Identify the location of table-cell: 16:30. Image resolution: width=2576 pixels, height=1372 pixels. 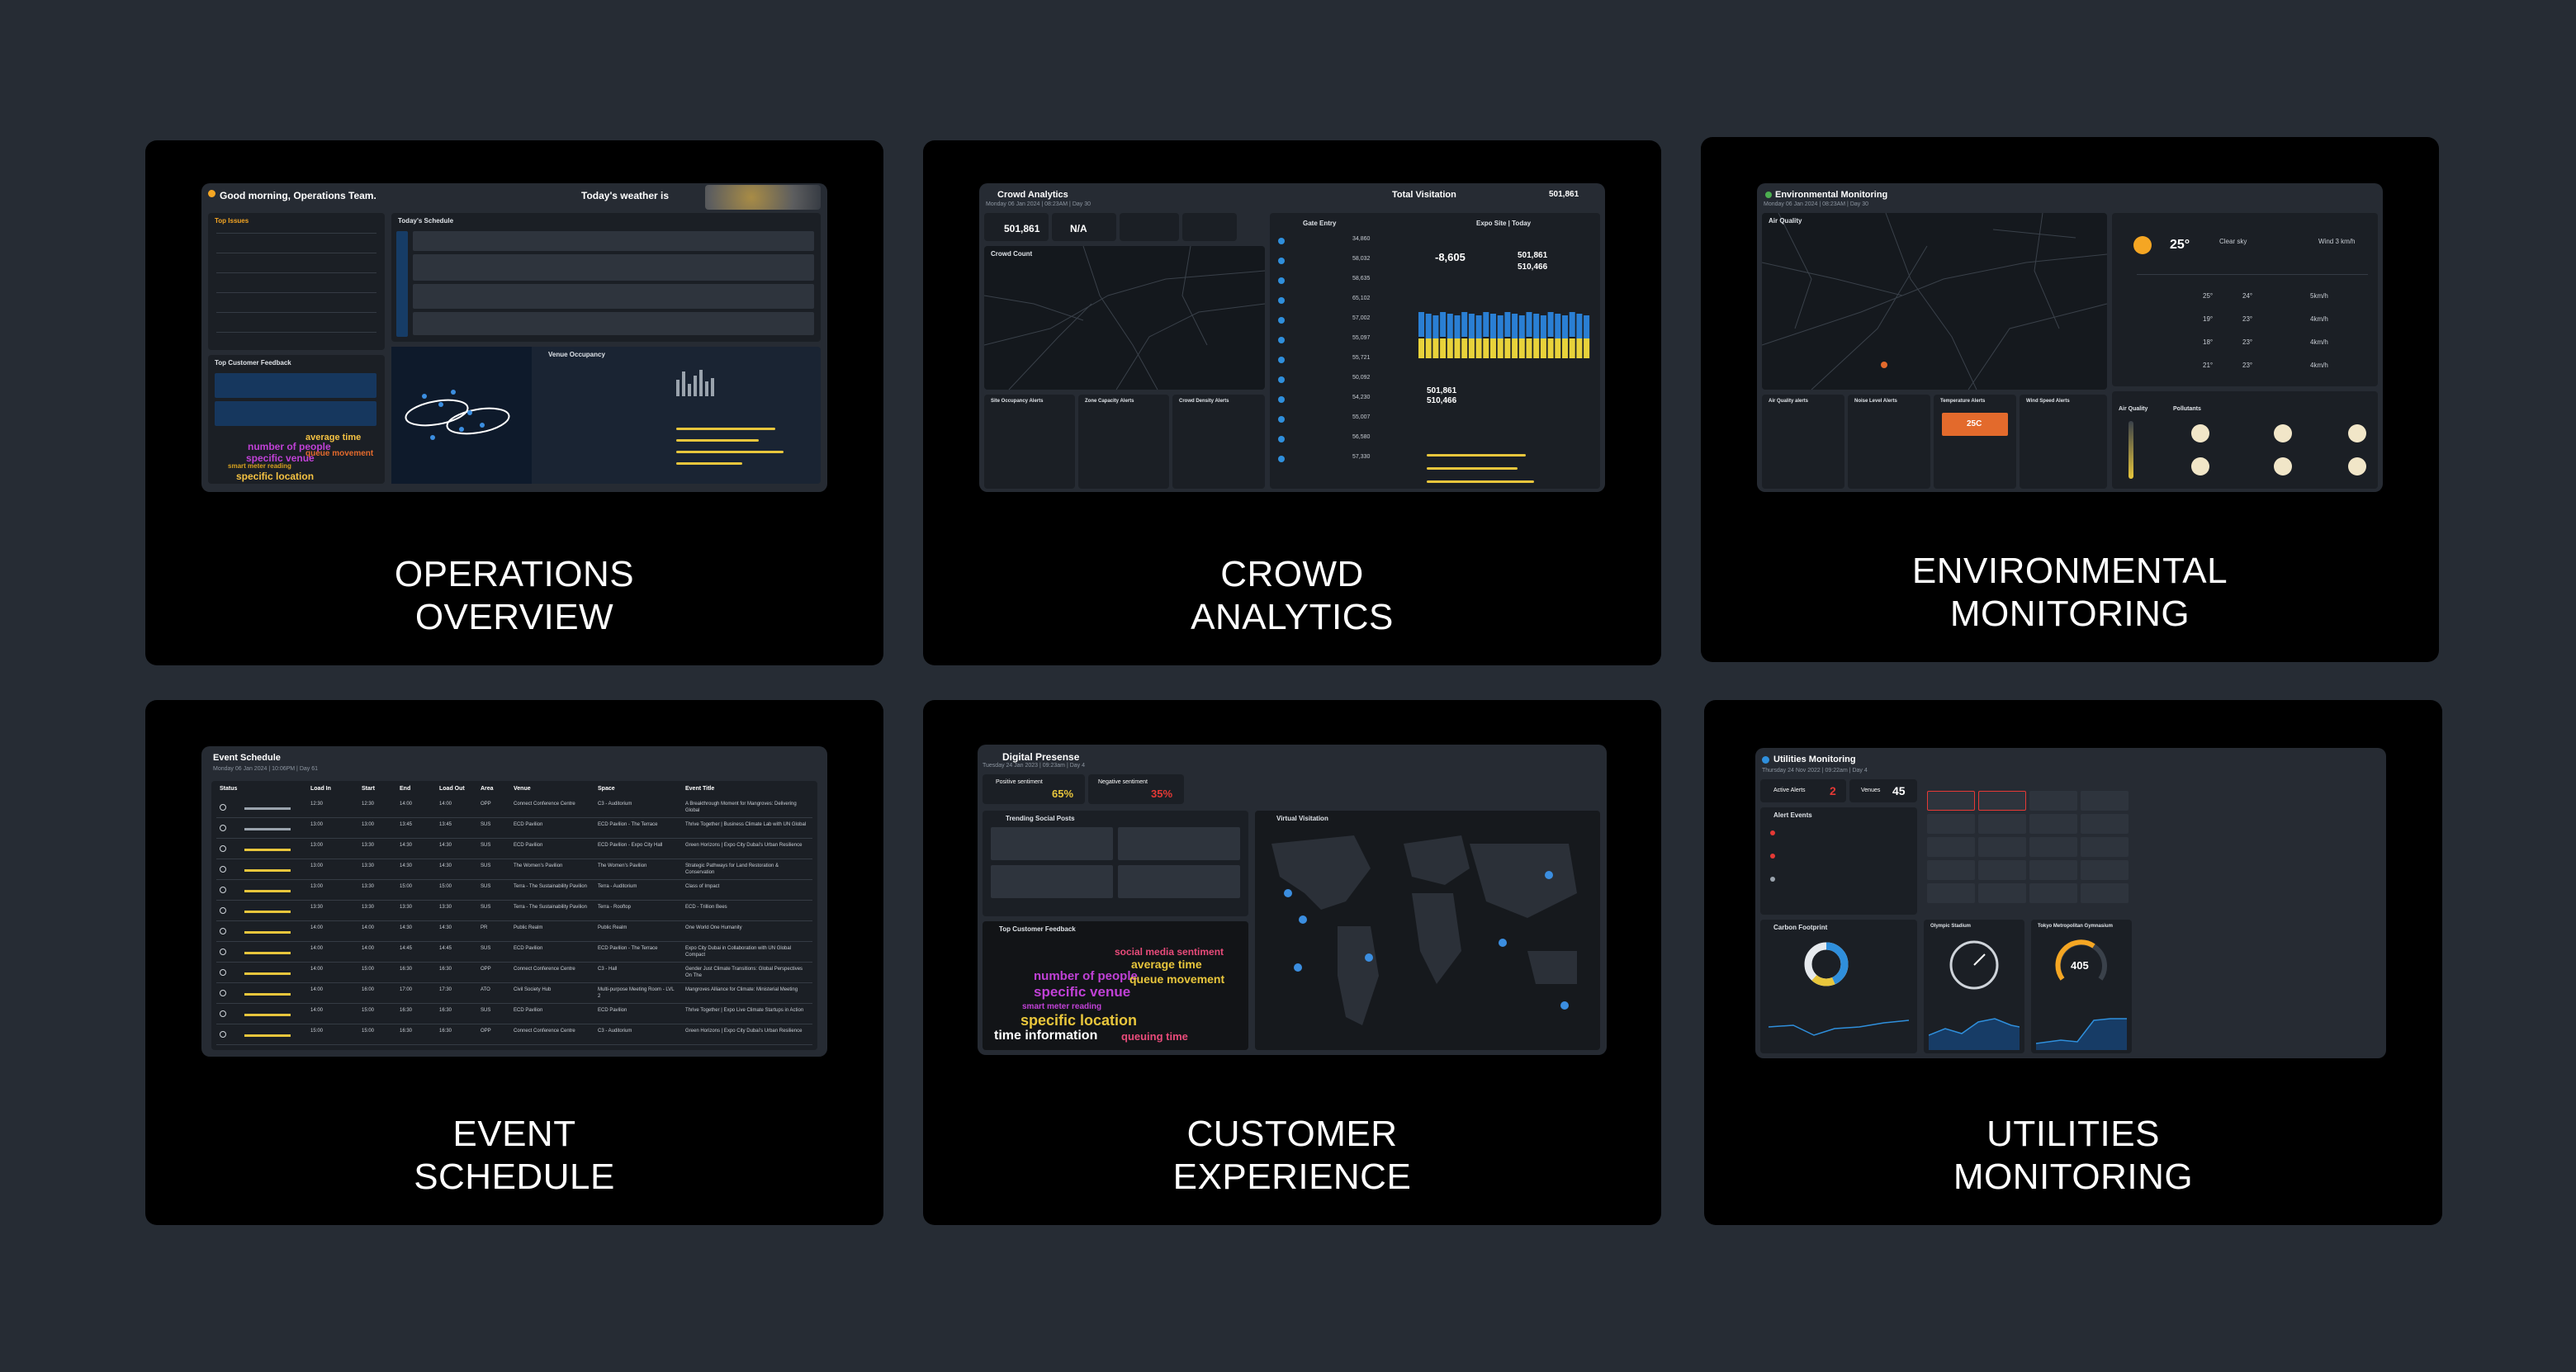
(445, 970).